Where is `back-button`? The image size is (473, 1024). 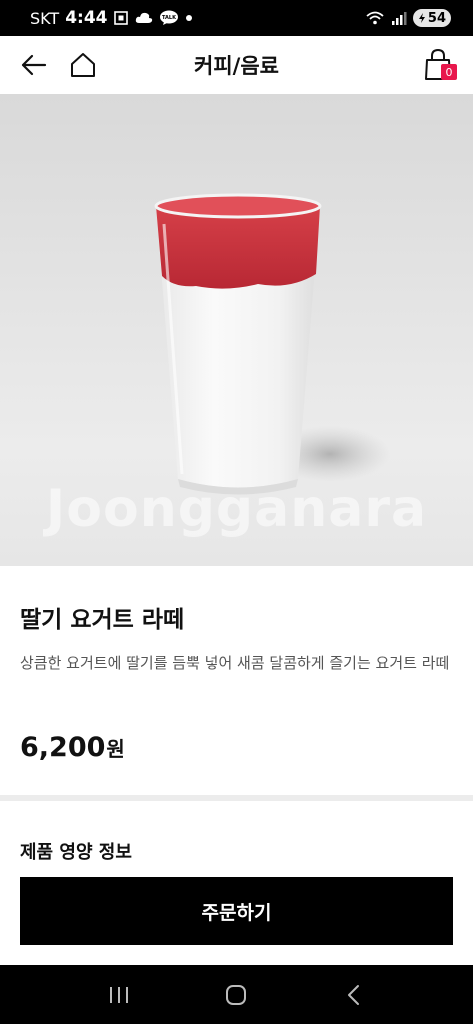
back-button is located at coordinates (34, 65).